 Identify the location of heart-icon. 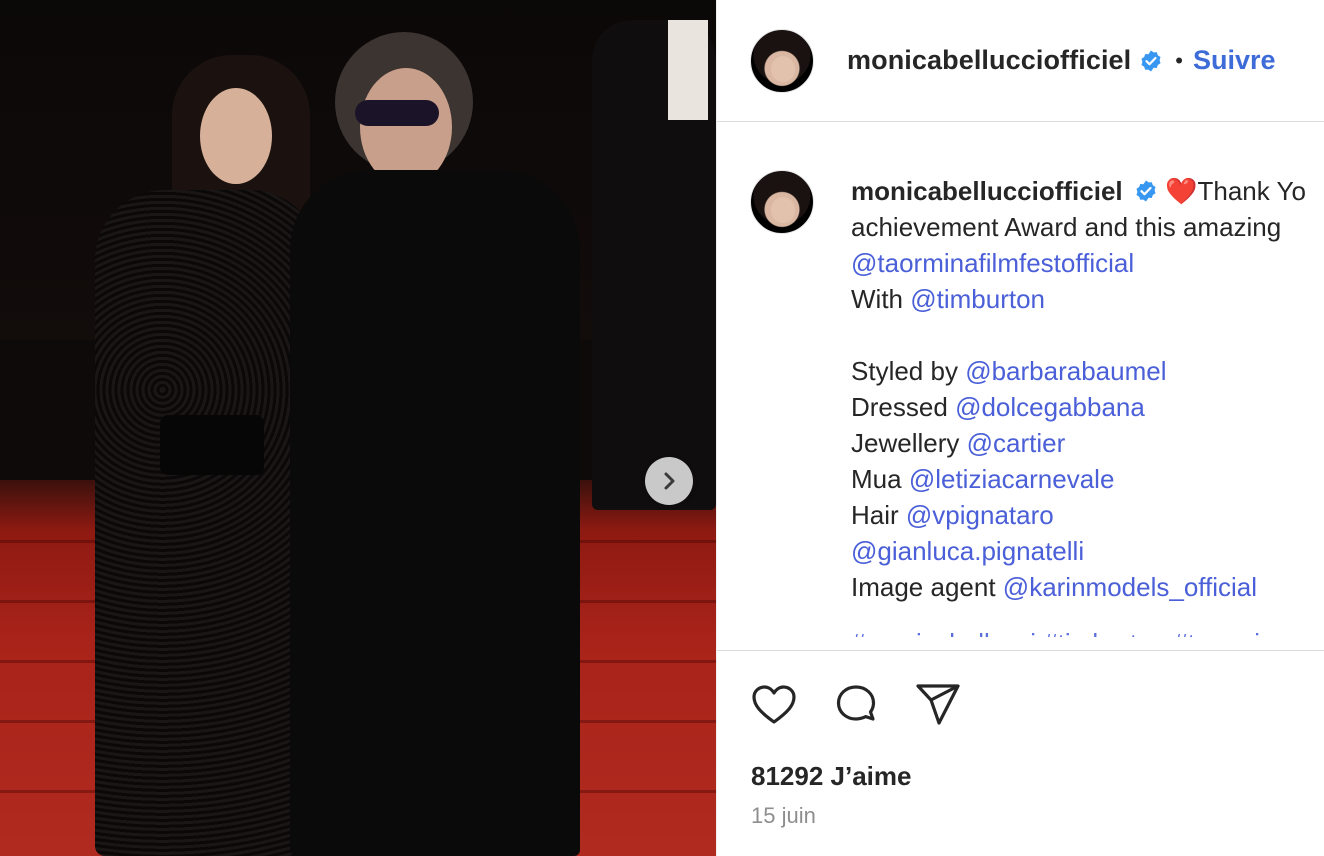
(774, 704).